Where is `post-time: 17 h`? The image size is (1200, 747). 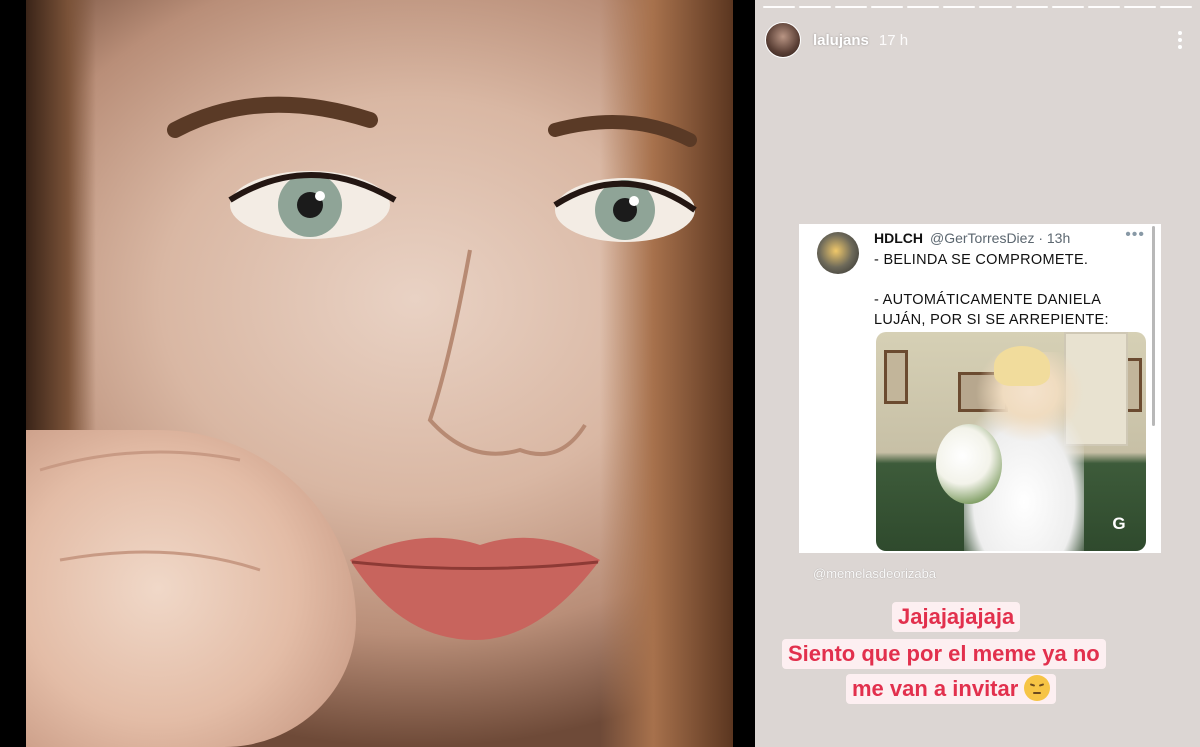 post-time: 17 h is located at coordinates (893, 40).